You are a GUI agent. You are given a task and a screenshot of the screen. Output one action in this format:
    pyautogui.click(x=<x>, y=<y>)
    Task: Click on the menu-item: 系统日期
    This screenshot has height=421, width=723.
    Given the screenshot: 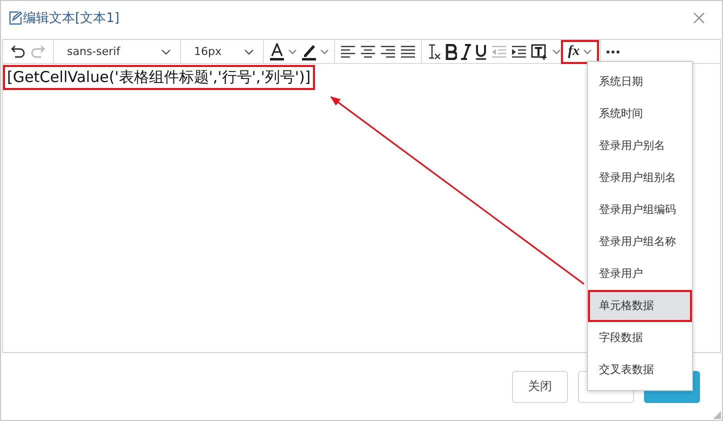 What is the action you would take?
    pyautogui.click(x=640, y=82)
    